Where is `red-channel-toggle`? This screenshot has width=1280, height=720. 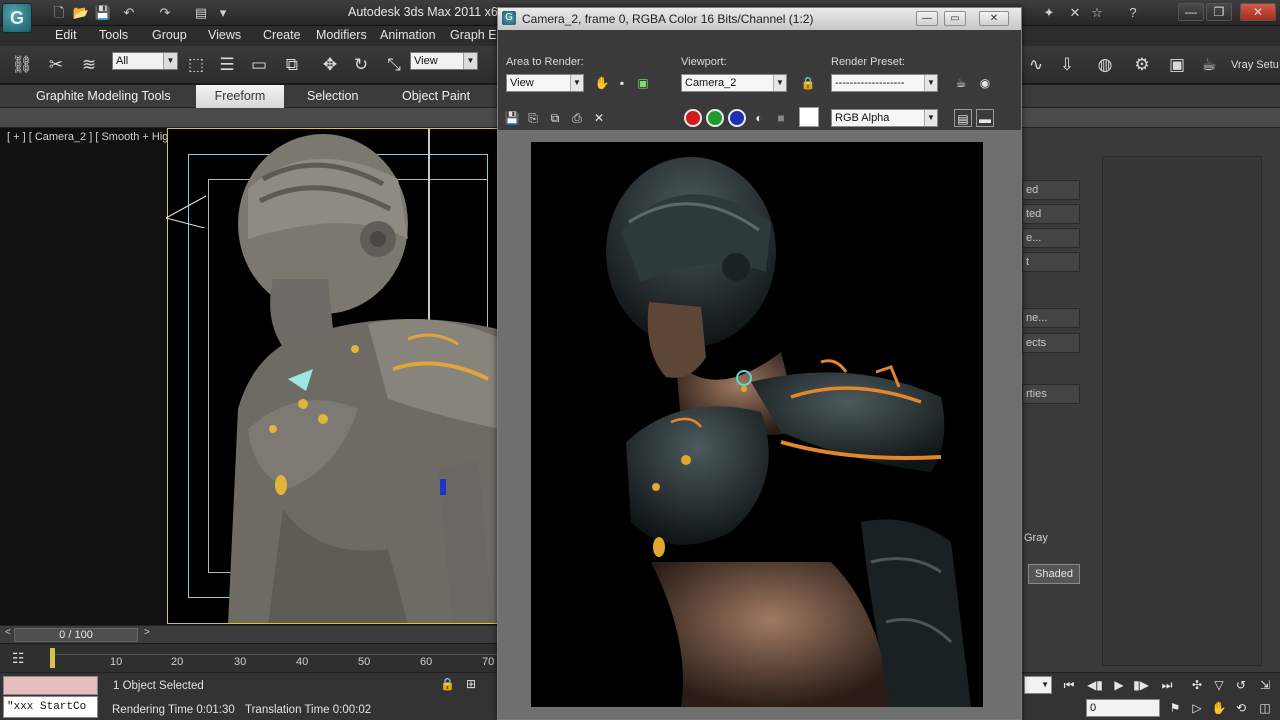
red-channel-toggle is located at coordinates (693, 118).